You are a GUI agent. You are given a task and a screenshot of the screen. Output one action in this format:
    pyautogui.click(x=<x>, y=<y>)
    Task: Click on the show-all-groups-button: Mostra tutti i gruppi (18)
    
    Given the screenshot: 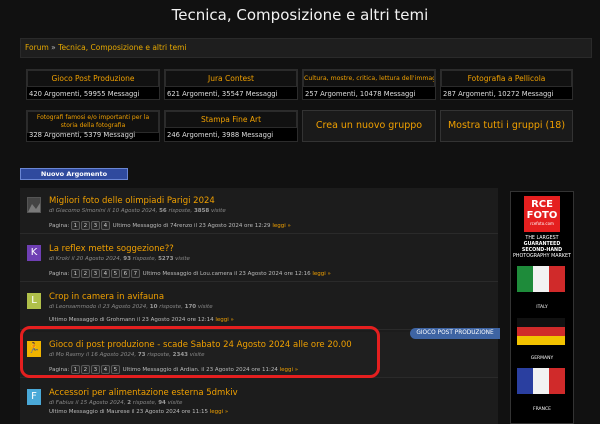 What is the action you would take?
    pyautogui.click(x=506, y=126)
    